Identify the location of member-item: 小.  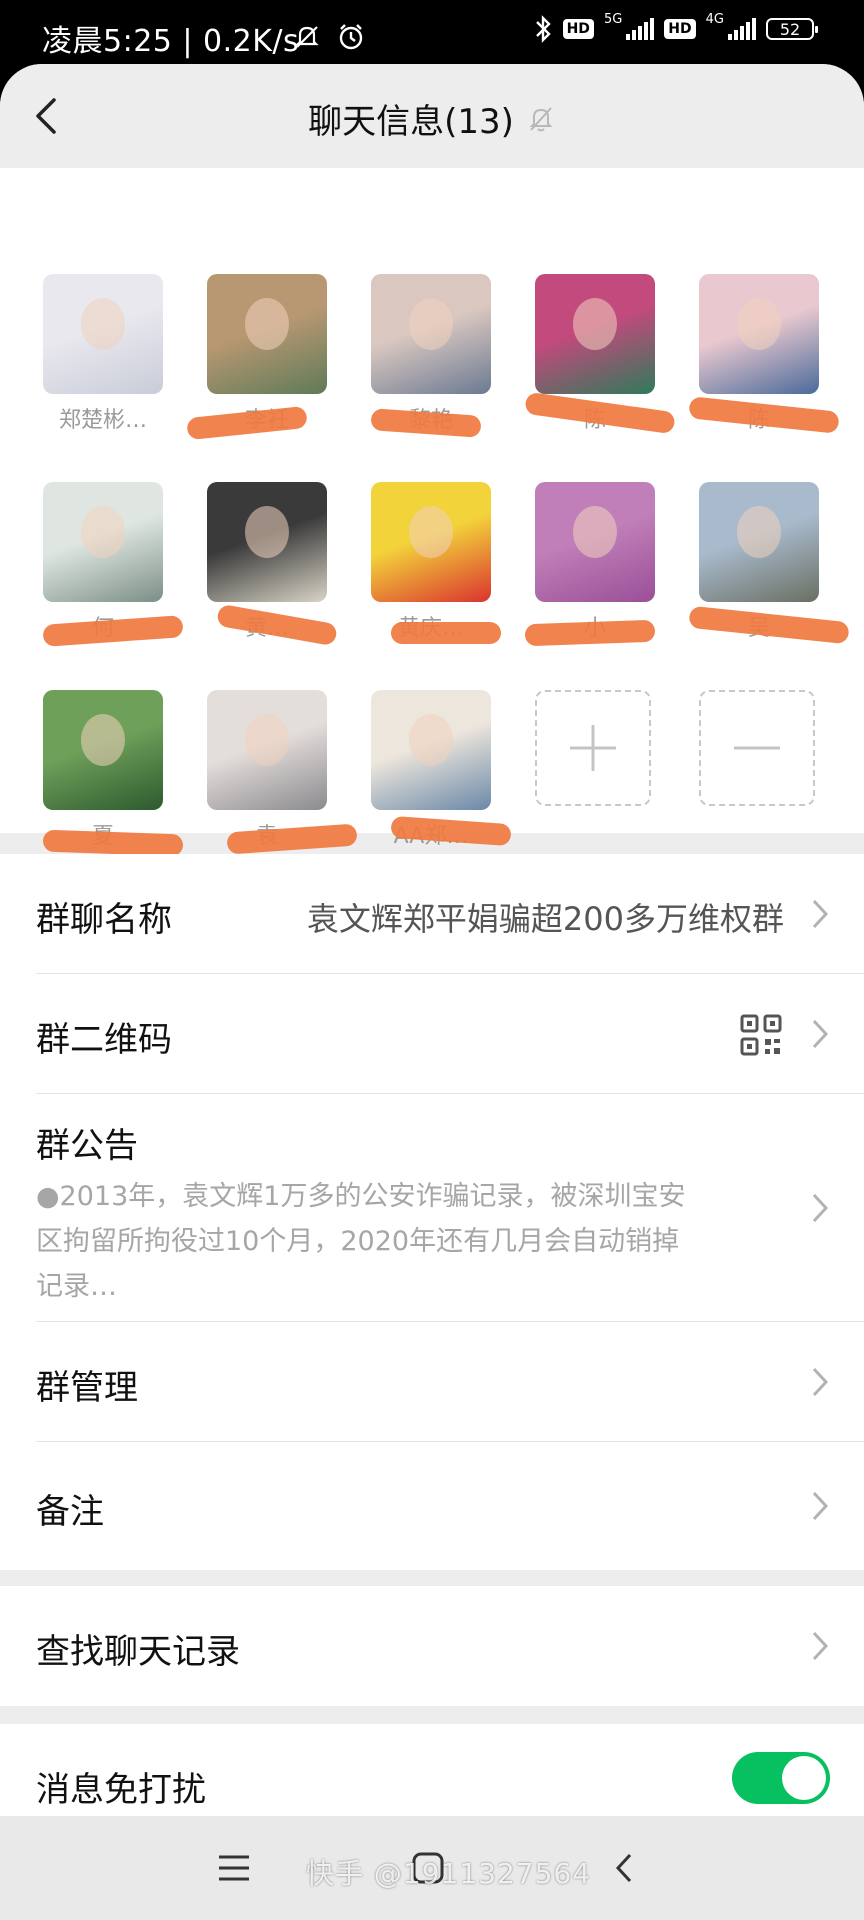
(590, 564).